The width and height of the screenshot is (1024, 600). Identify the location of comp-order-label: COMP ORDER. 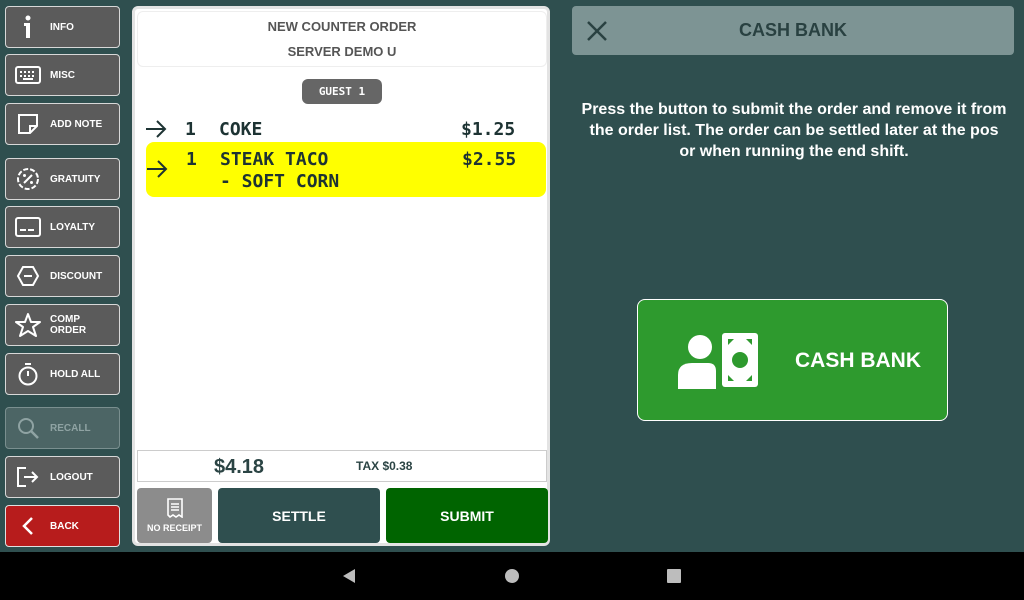
(68, 325).